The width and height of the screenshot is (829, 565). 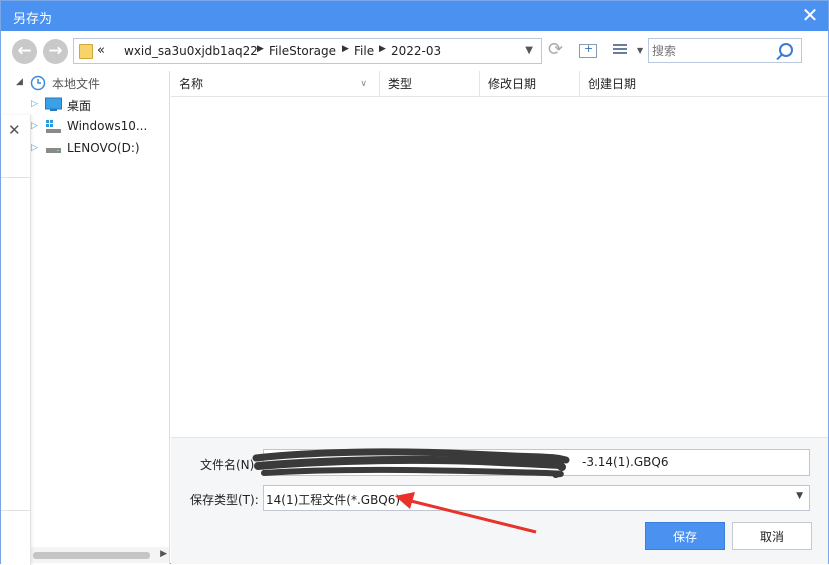 I want to click on column-label: 修改日期, so click(x=512, y=84).